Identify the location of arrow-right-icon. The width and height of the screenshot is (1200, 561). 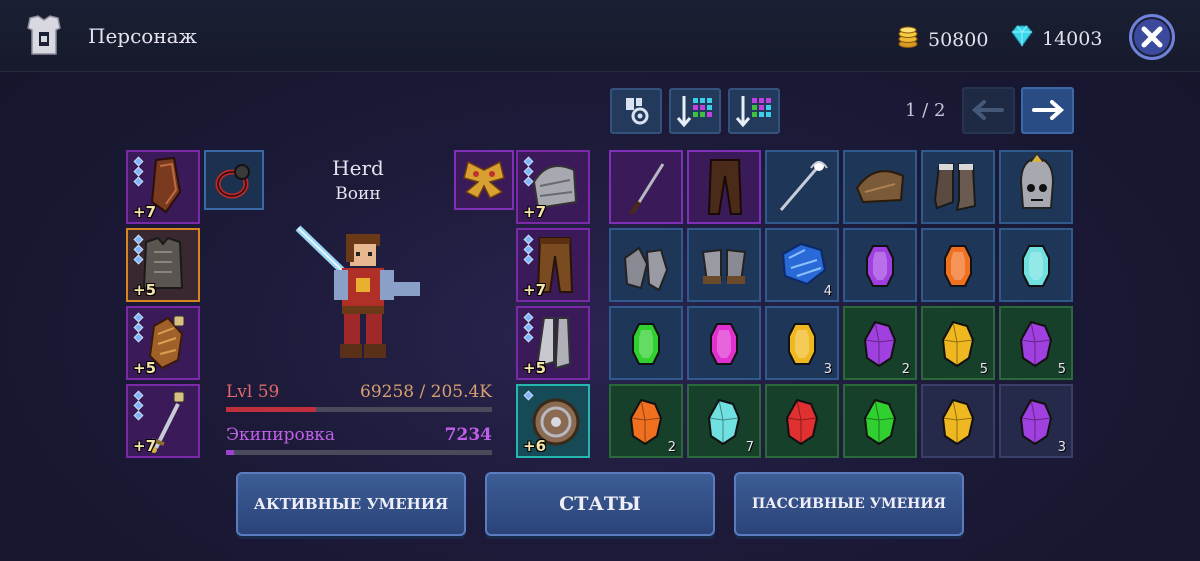
(1048, 110).